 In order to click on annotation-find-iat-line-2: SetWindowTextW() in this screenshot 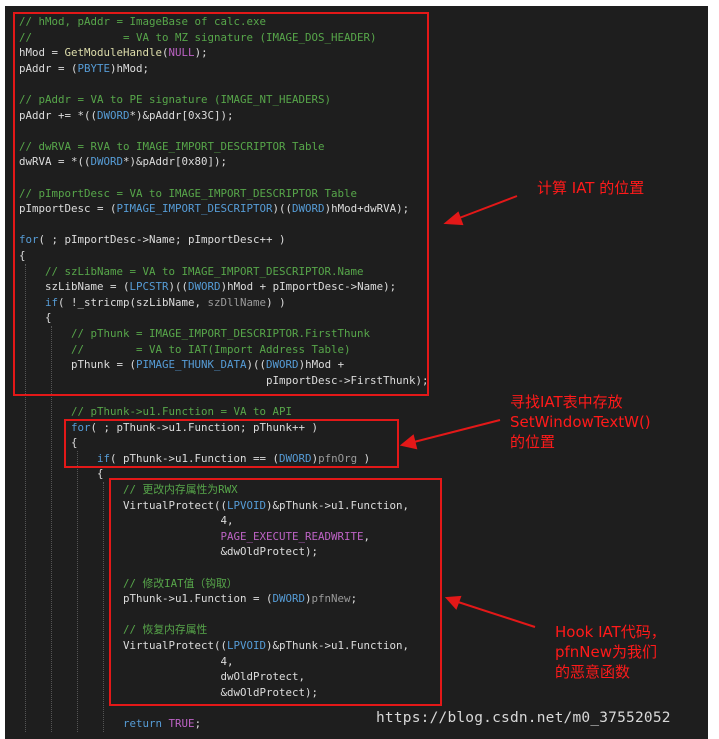, I will do `click(580, 422)`.